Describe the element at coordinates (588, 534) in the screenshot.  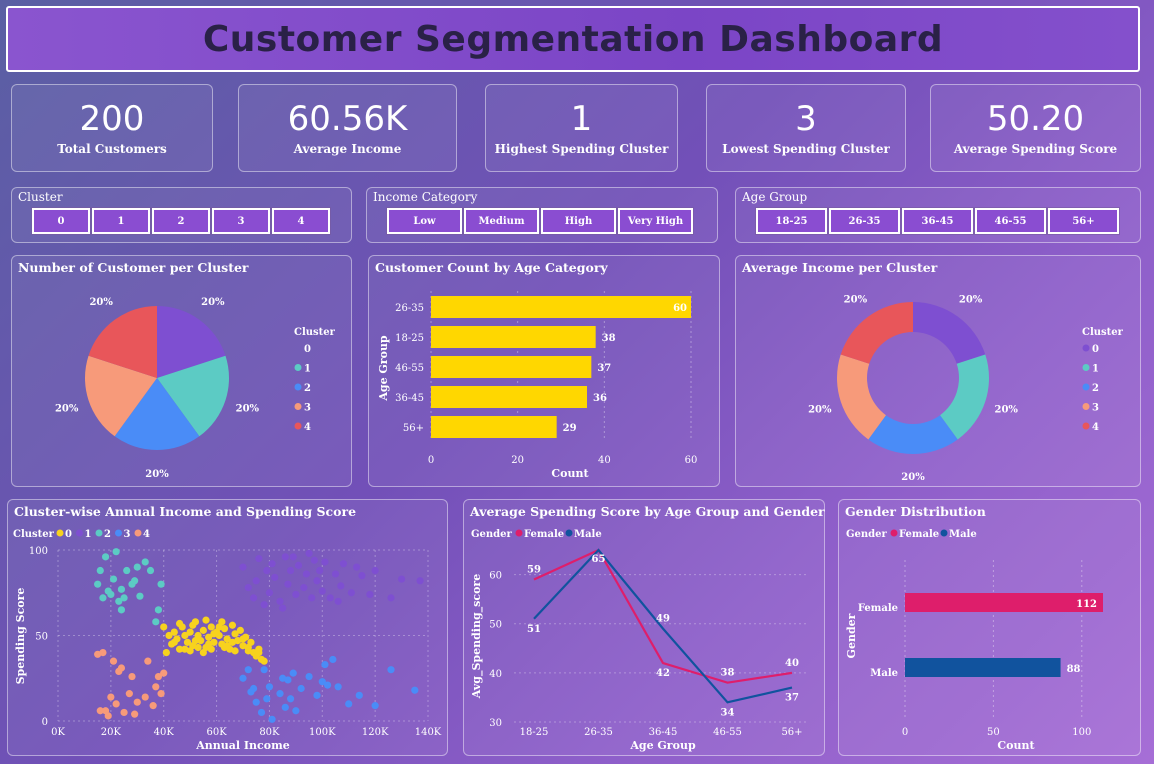
I see `legend-label-male: Male` at that location.